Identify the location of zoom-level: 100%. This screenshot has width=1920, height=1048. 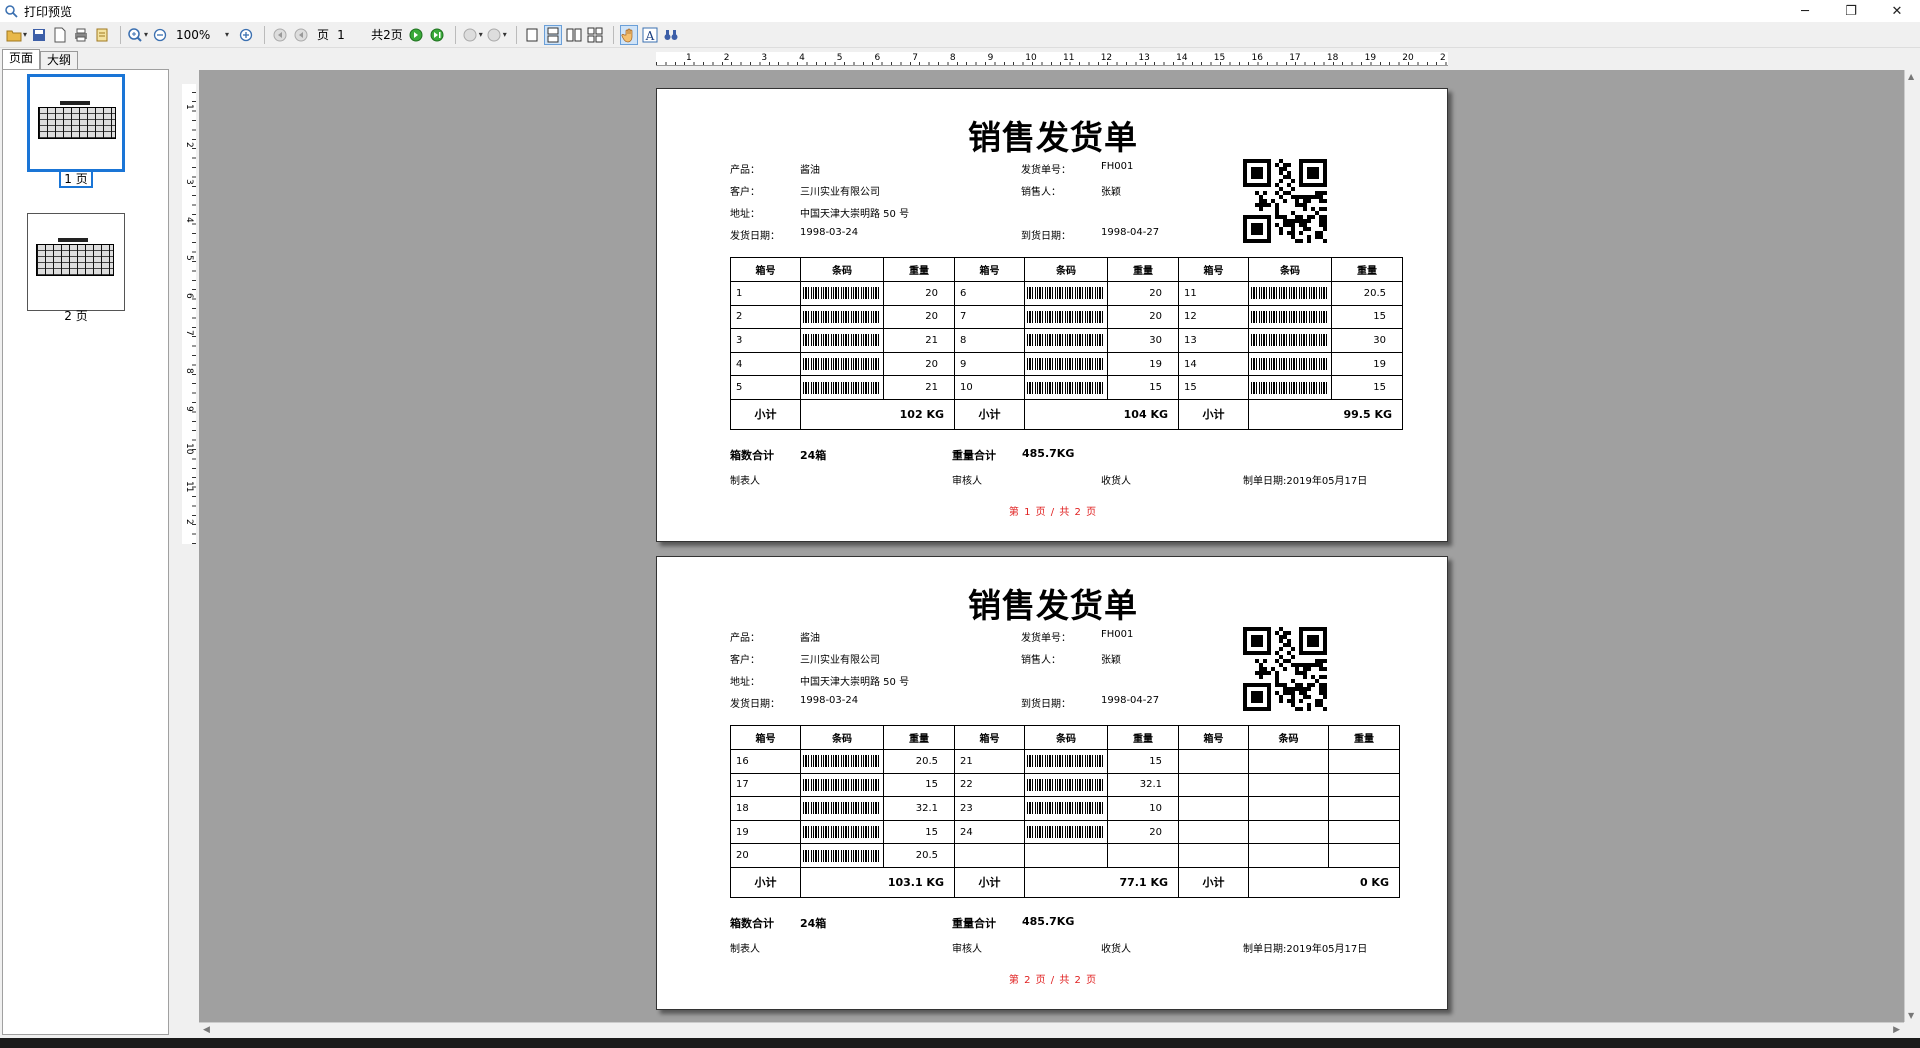
(198, 35).